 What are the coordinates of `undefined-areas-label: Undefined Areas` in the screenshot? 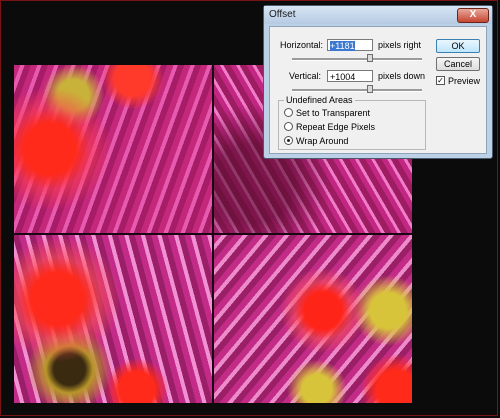 It's located at (319, 100).